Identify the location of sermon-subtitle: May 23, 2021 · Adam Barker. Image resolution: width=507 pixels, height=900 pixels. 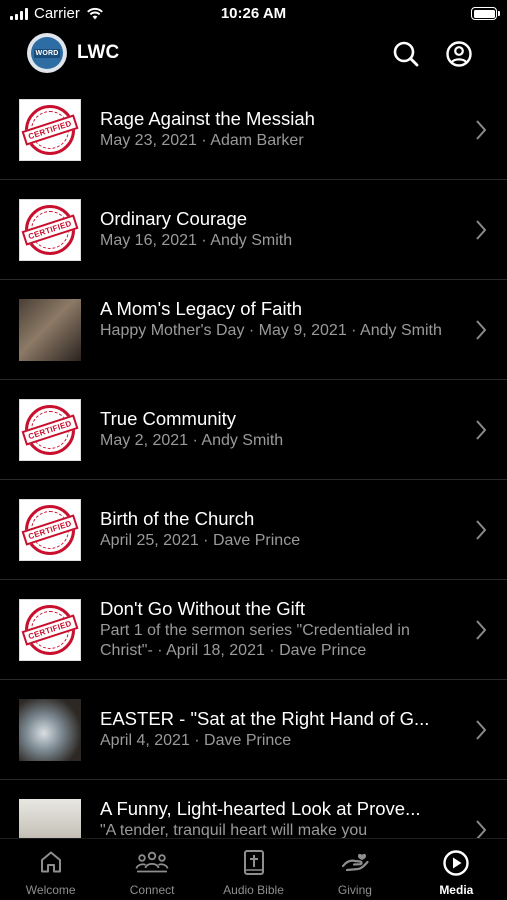
(202, 140).